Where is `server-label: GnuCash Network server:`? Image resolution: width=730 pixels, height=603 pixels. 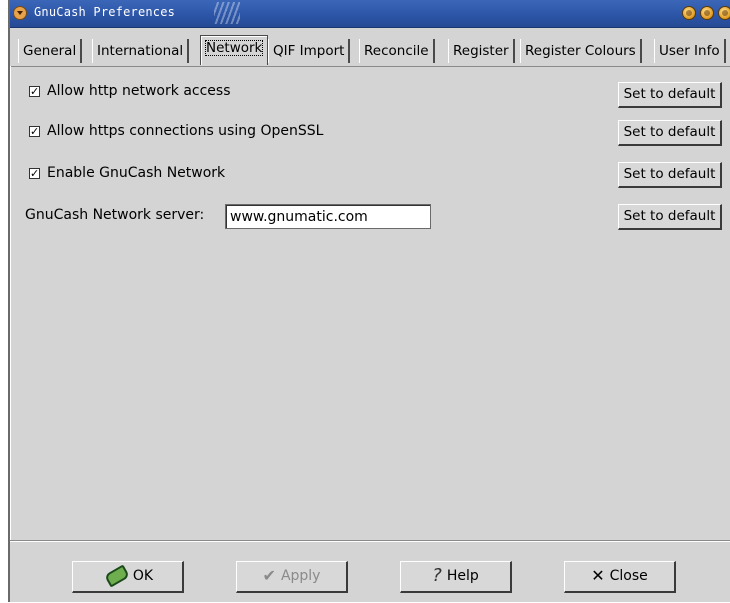 server-label: GnuCash Network server: is located at coordinates (115, 215).